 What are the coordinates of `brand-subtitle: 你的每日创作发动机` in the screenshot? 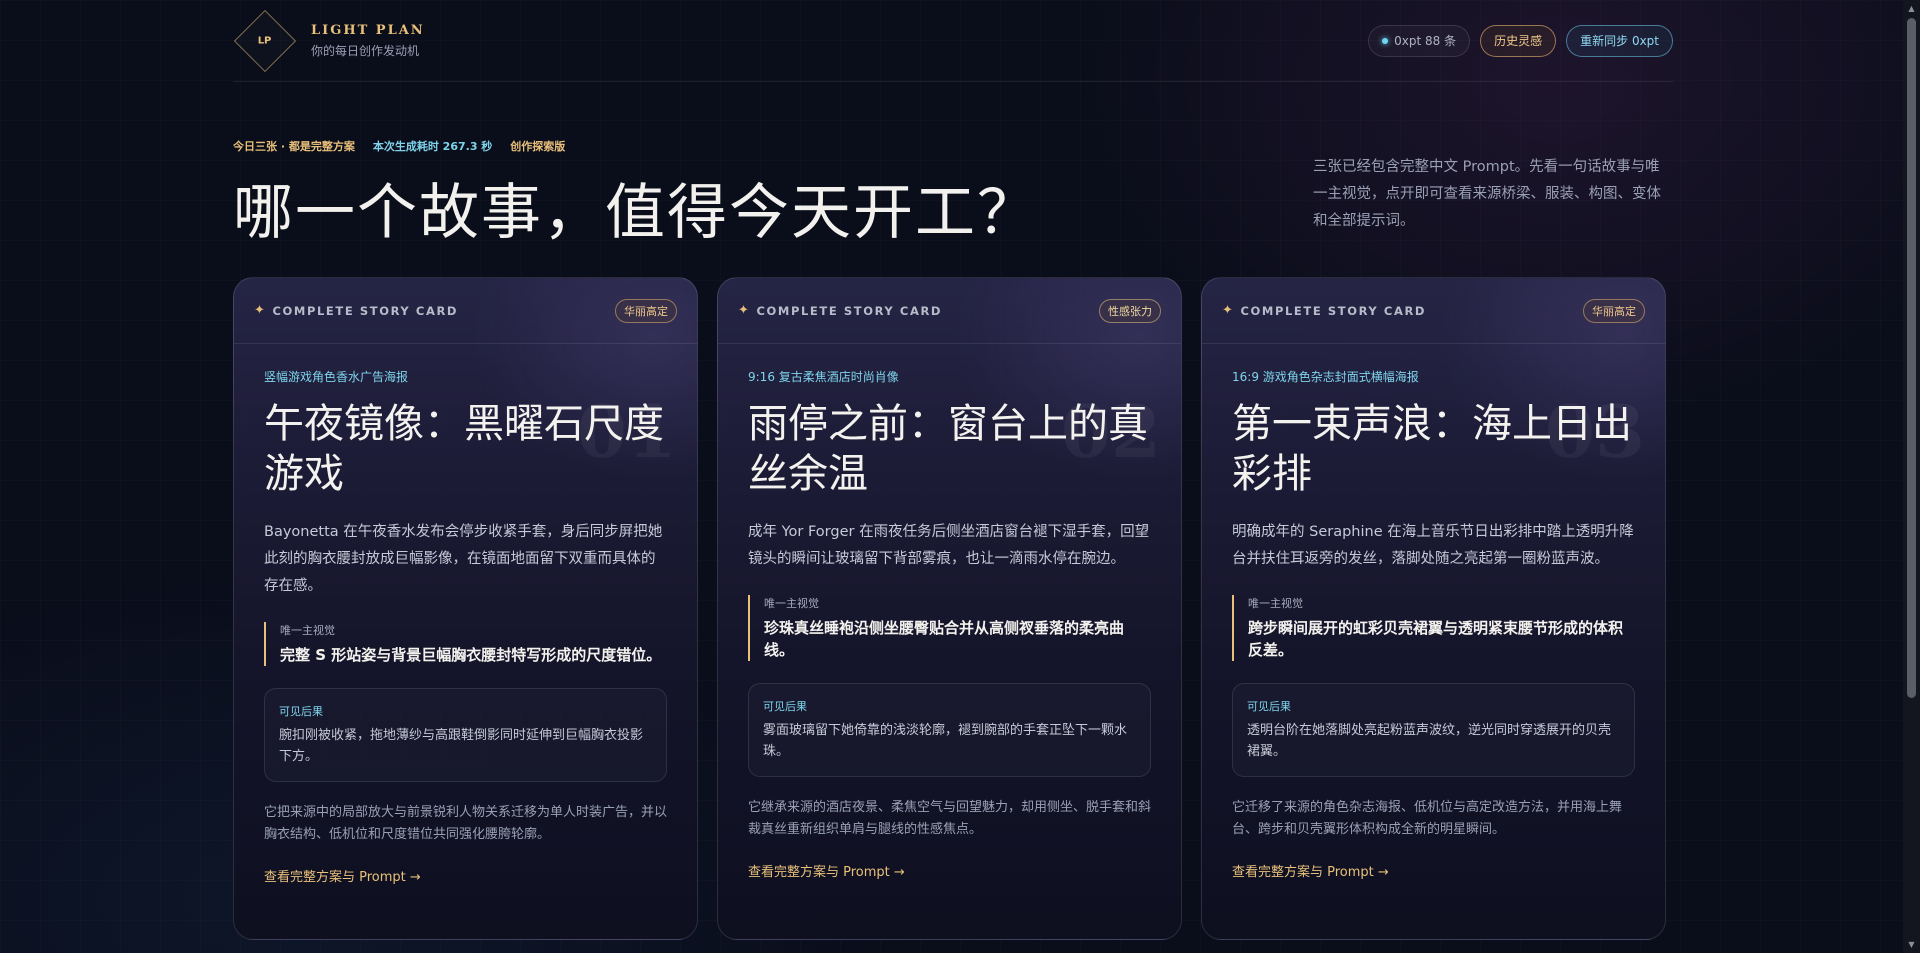 It's located at (365, 50).